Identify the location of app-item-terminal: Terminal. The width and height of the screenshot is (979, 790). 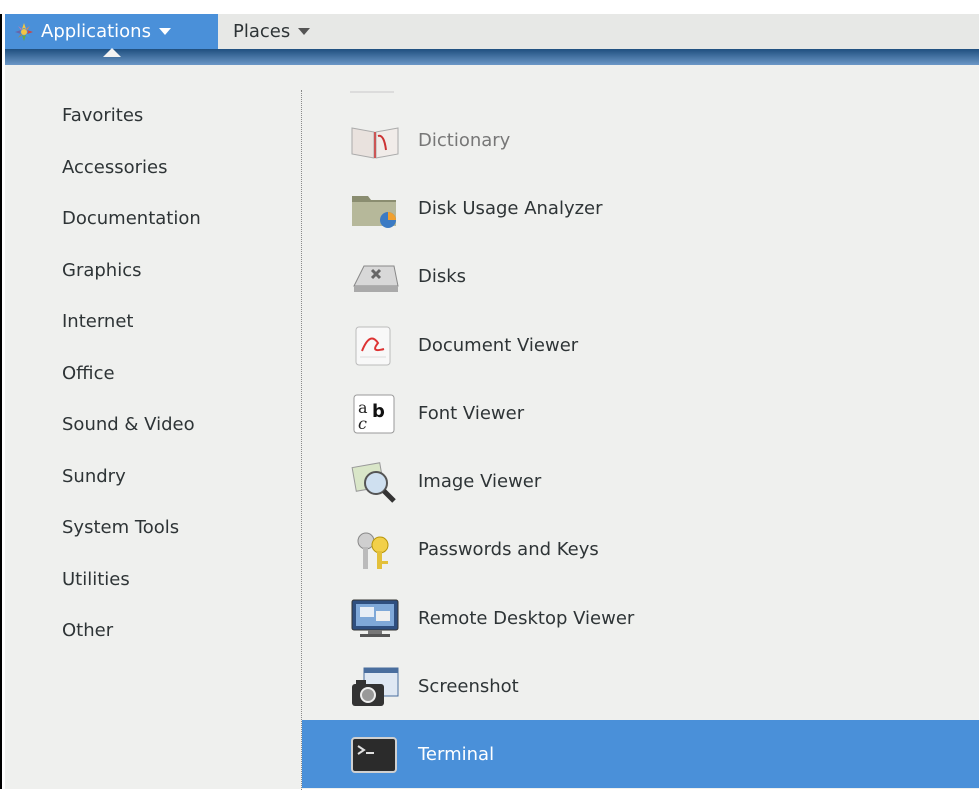
(640, 754).